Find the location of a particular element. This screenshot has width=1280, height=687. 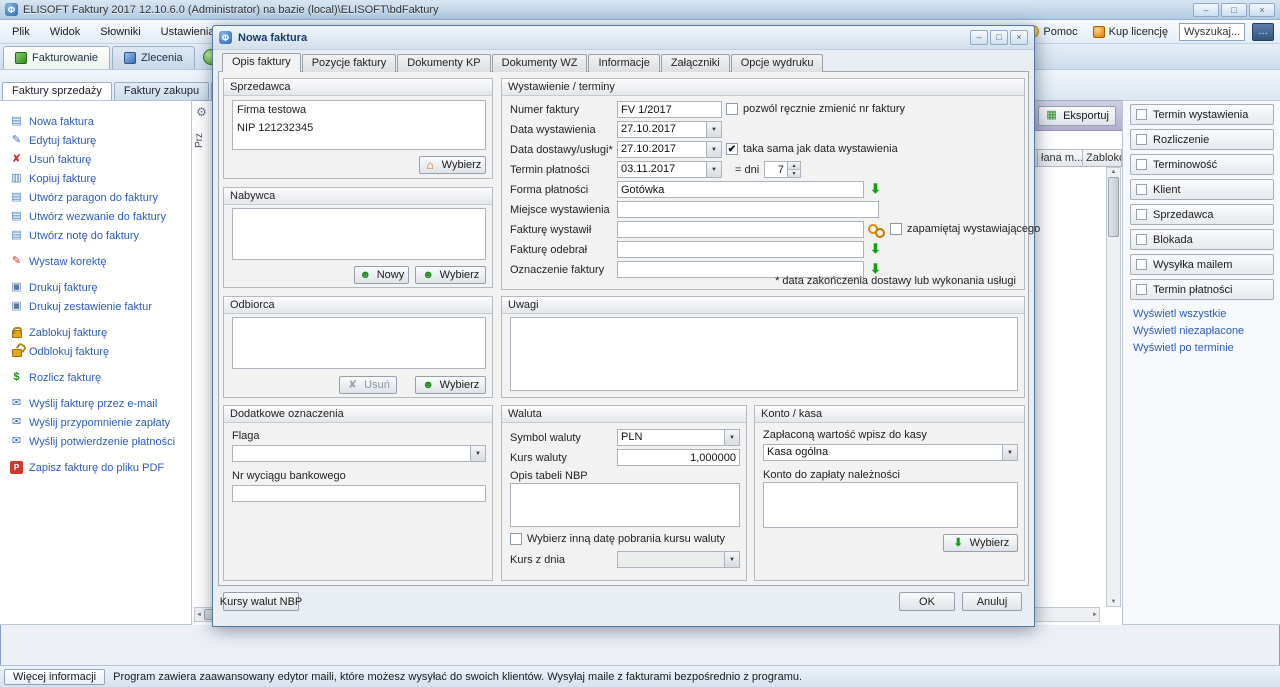

dialog-tab-opcje-wydruku: Opcje wydruku is located at coordinates (777, 63).